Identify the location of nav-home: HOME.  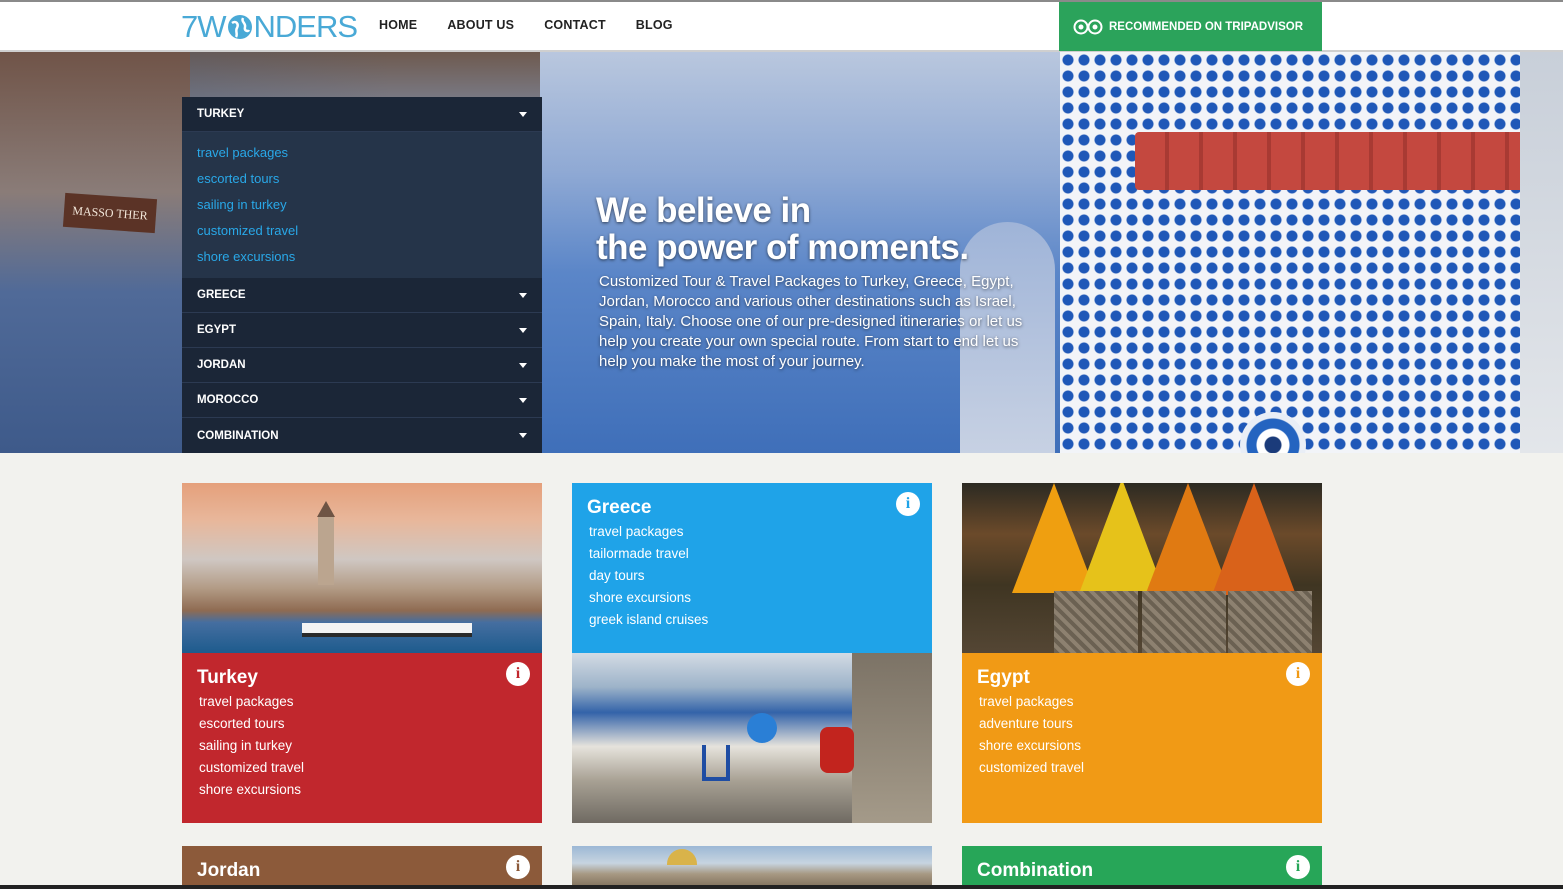
(398, 25).